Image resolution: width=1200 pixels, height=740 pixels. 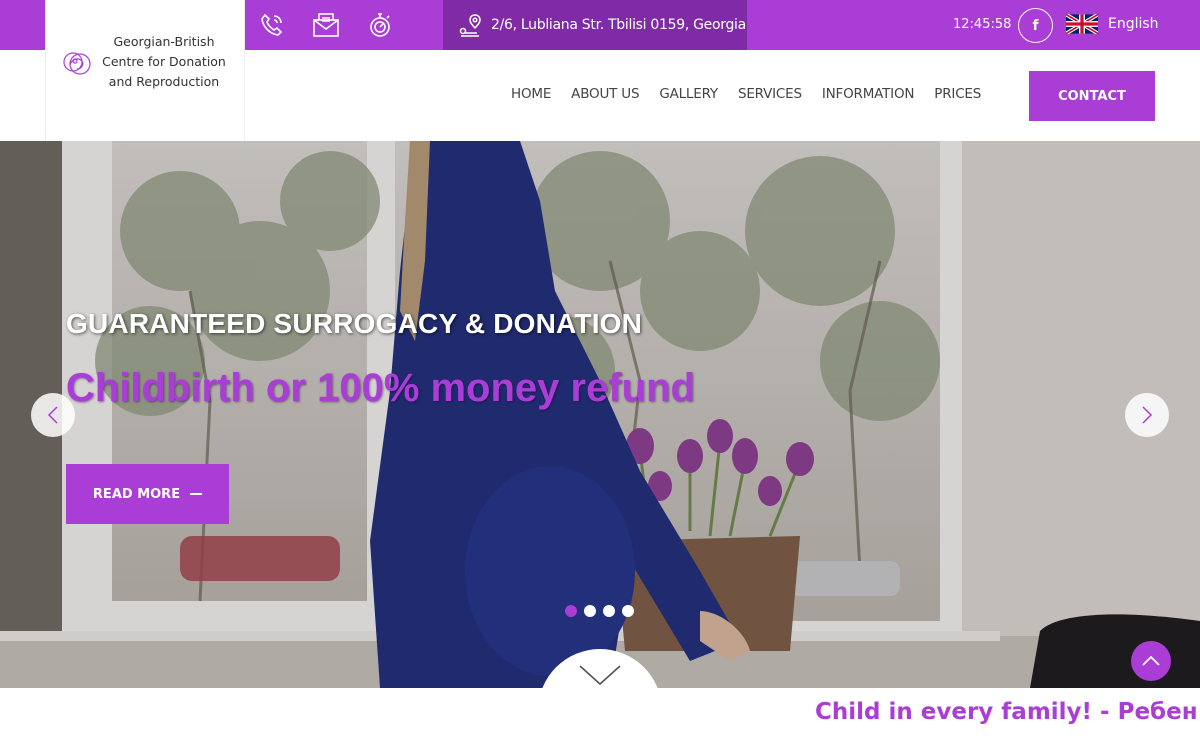 I want to click on marquee-banner: Child in every family! - Ребен, so click(x=600, y=714).